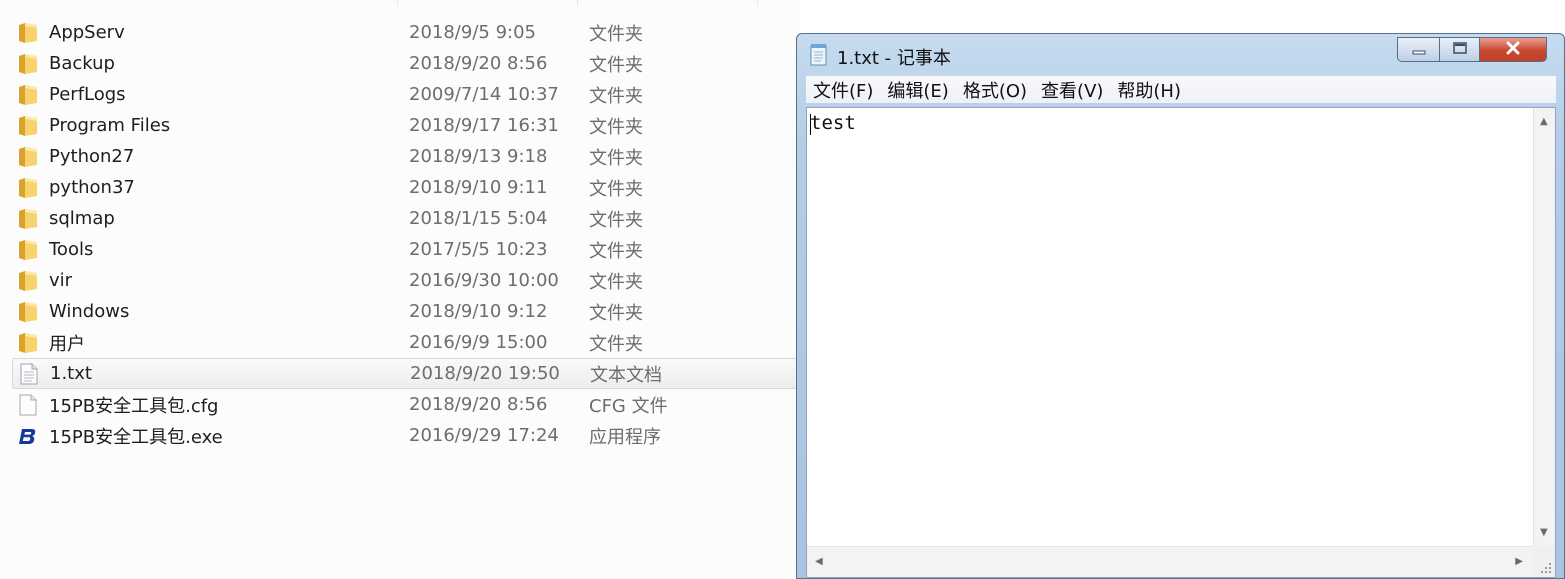 The image size is (1565, 579). Describe the element at coordinates (28, 405) in the screenshot. I see `file-icon` at that location.